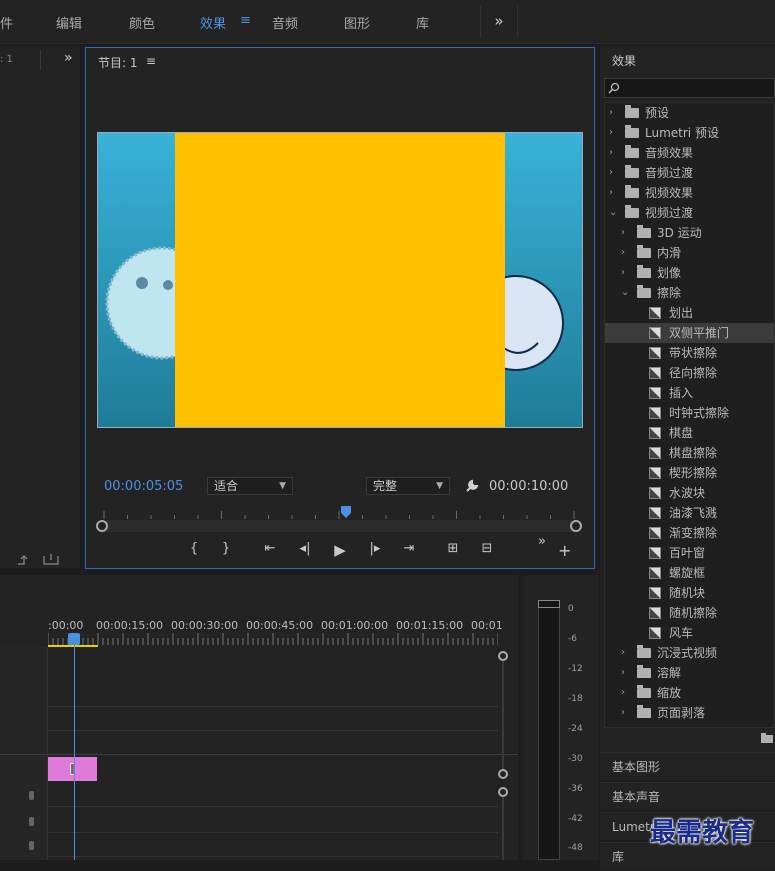 This screenshot has width=775, height=871. I want to click on panel-tab-essential-graphics: 基本图形, so click(687, 766).